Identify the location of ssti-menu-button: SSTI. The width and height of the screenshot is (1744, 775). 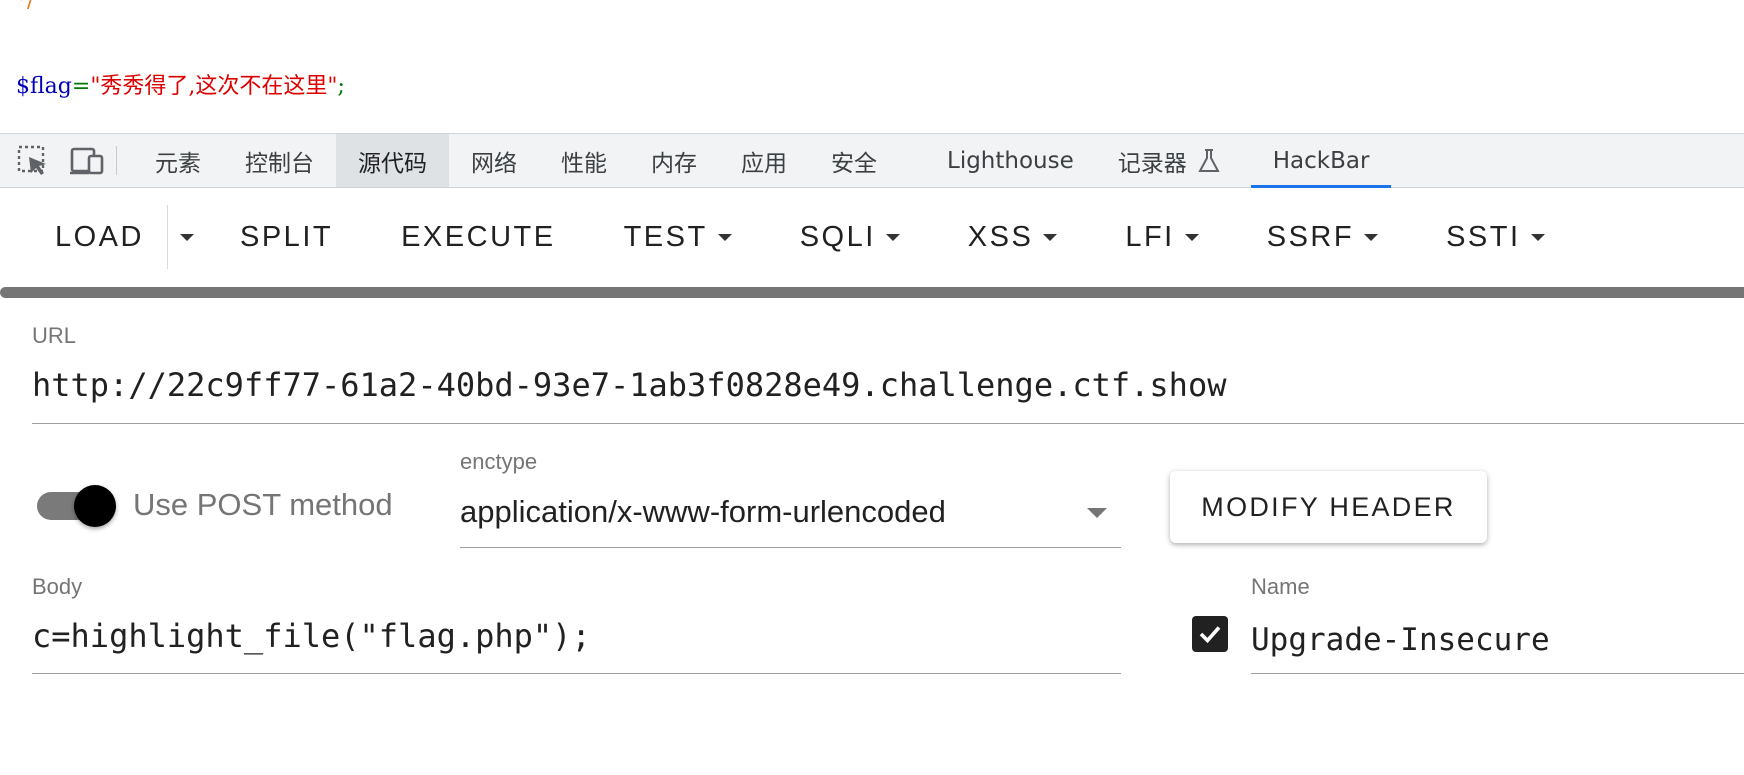
(1495, 237).